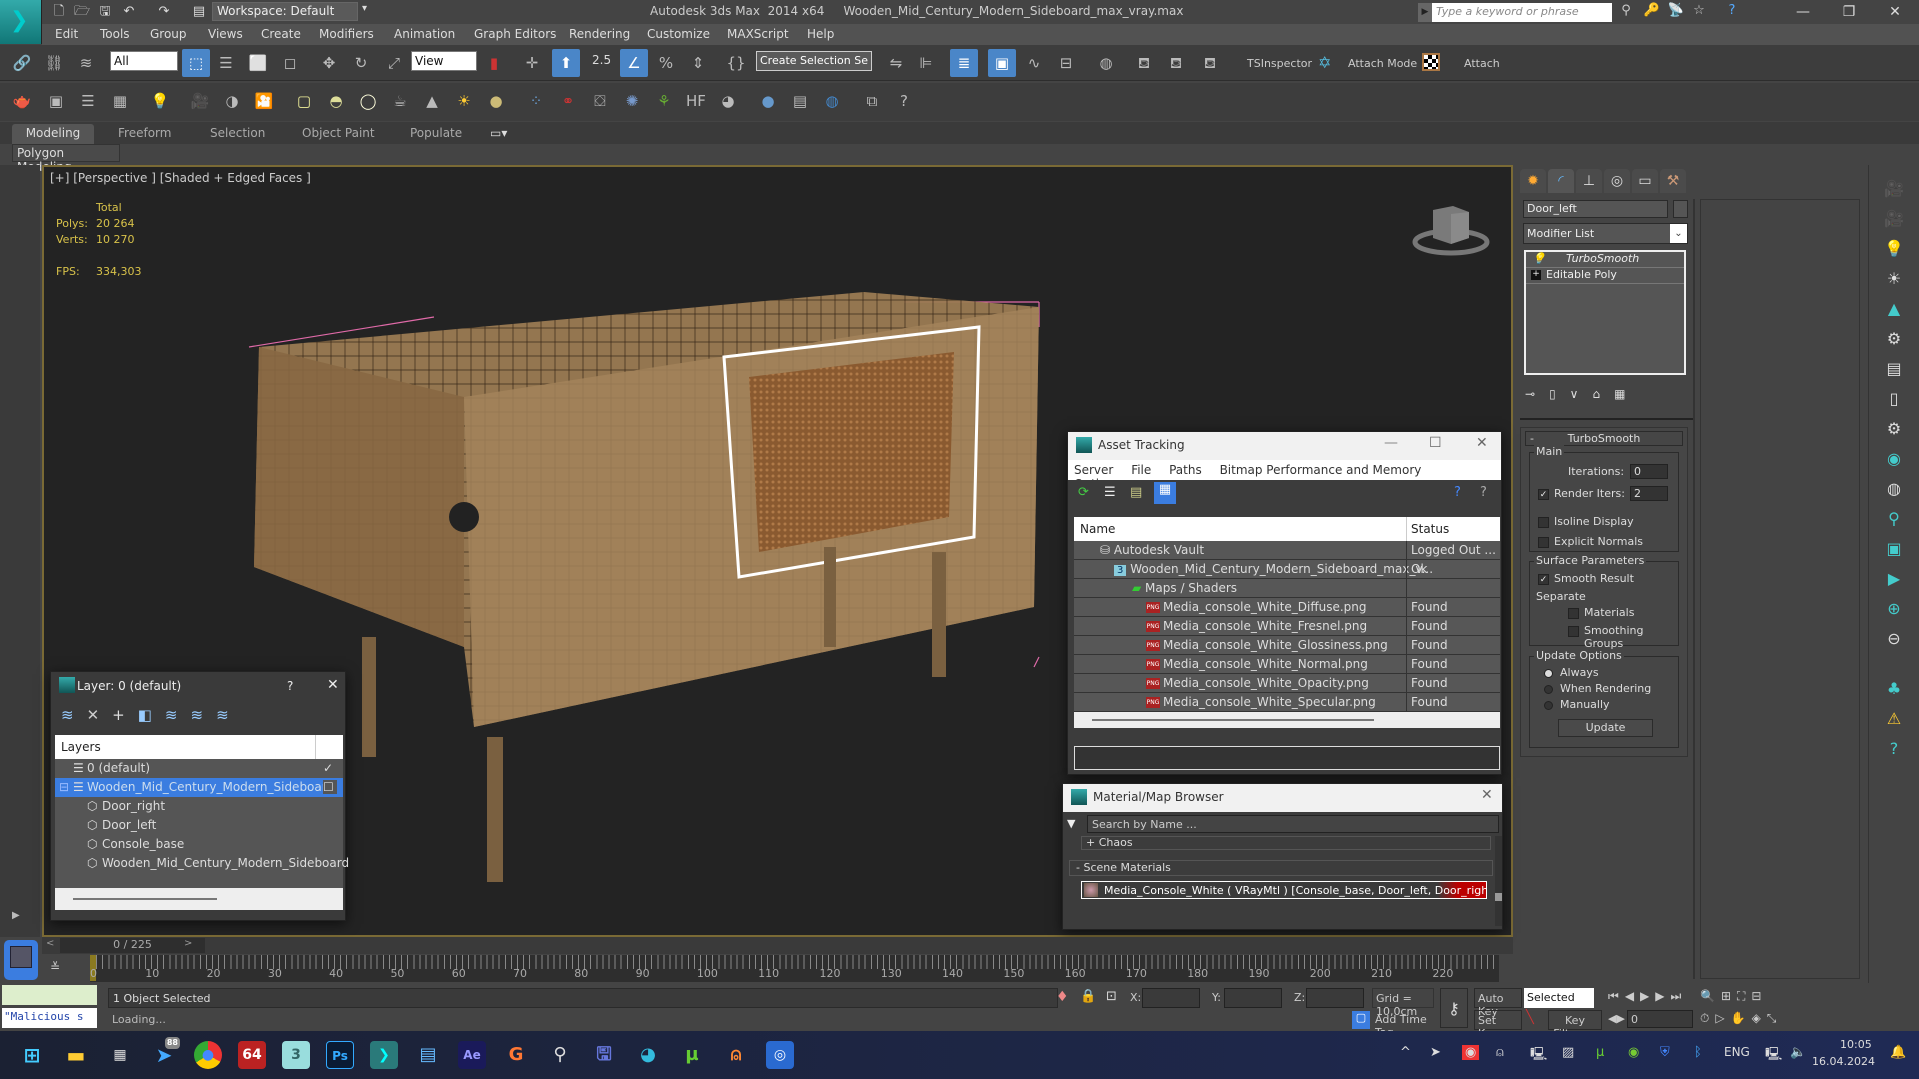  What do you see at coordinates (1559, 998) in the screenshot?
I see `key-mode-dropdown: Selected` at bounding box center [1559, 998].